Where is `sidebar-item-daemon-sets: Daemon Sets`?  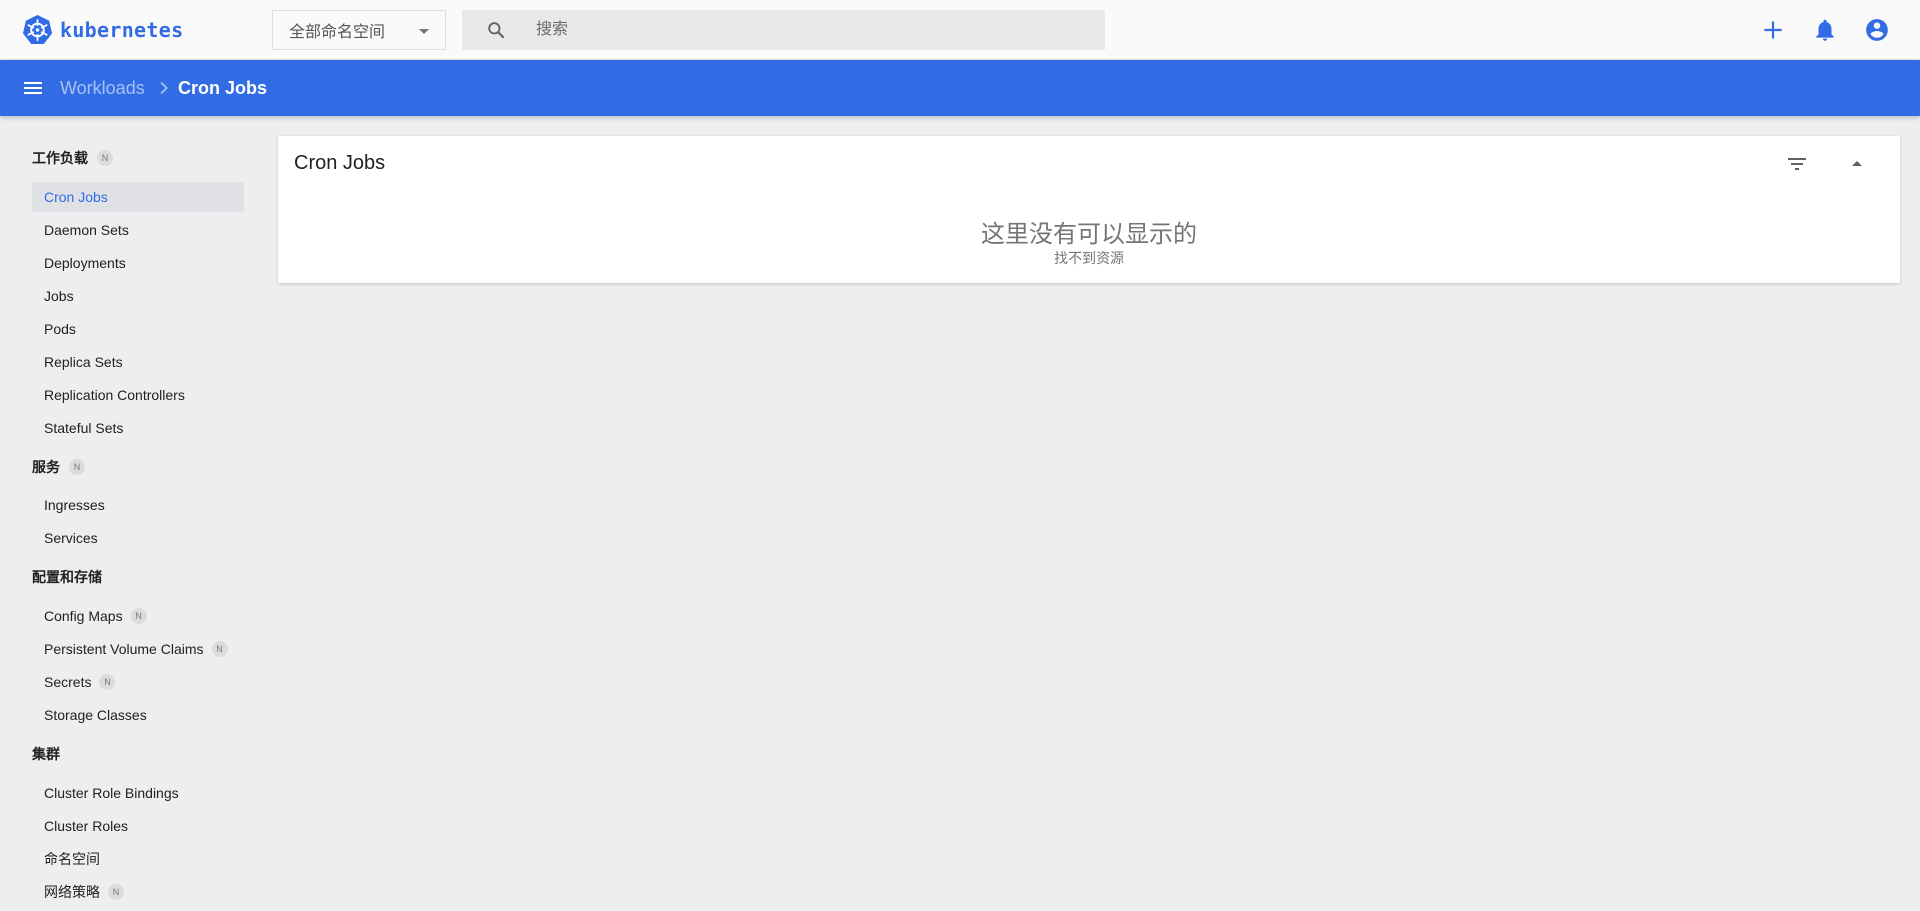 sidebar-item-daemon-sets: Daemon Sets is located at coordinates (138, 230).